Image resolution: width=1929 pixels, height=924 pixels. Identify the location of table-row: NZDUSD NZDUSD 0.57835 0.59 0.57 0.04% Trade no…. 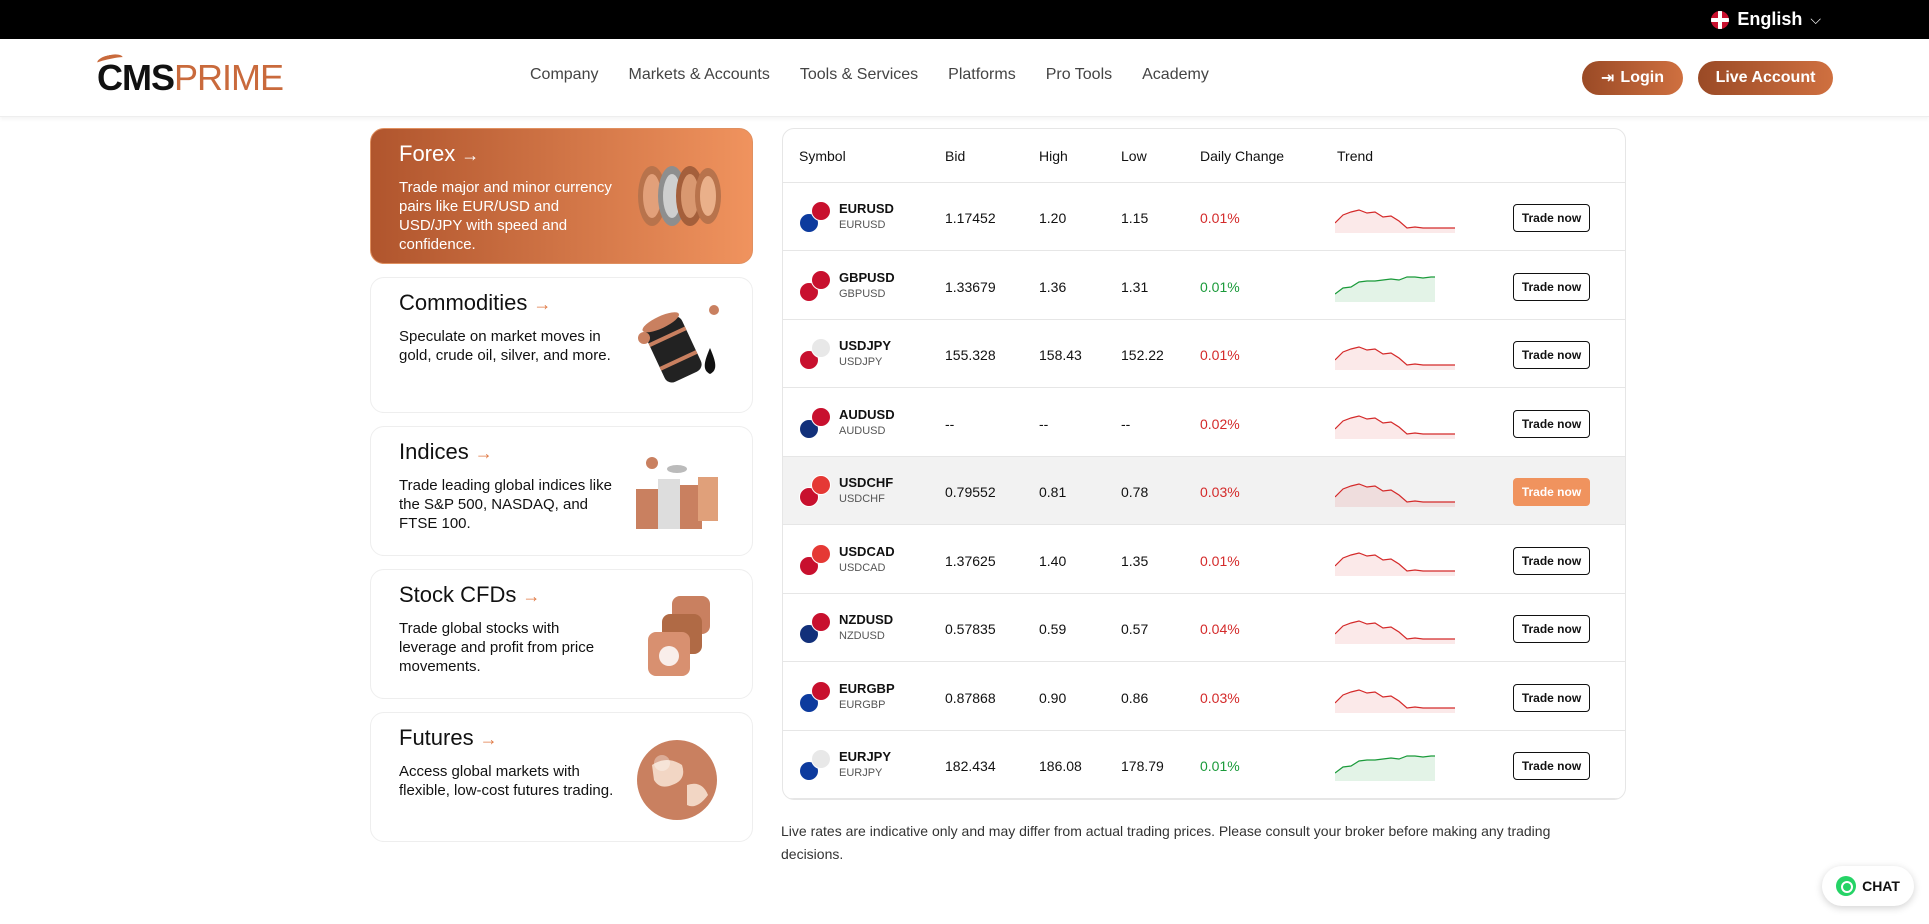
(1204, 628).